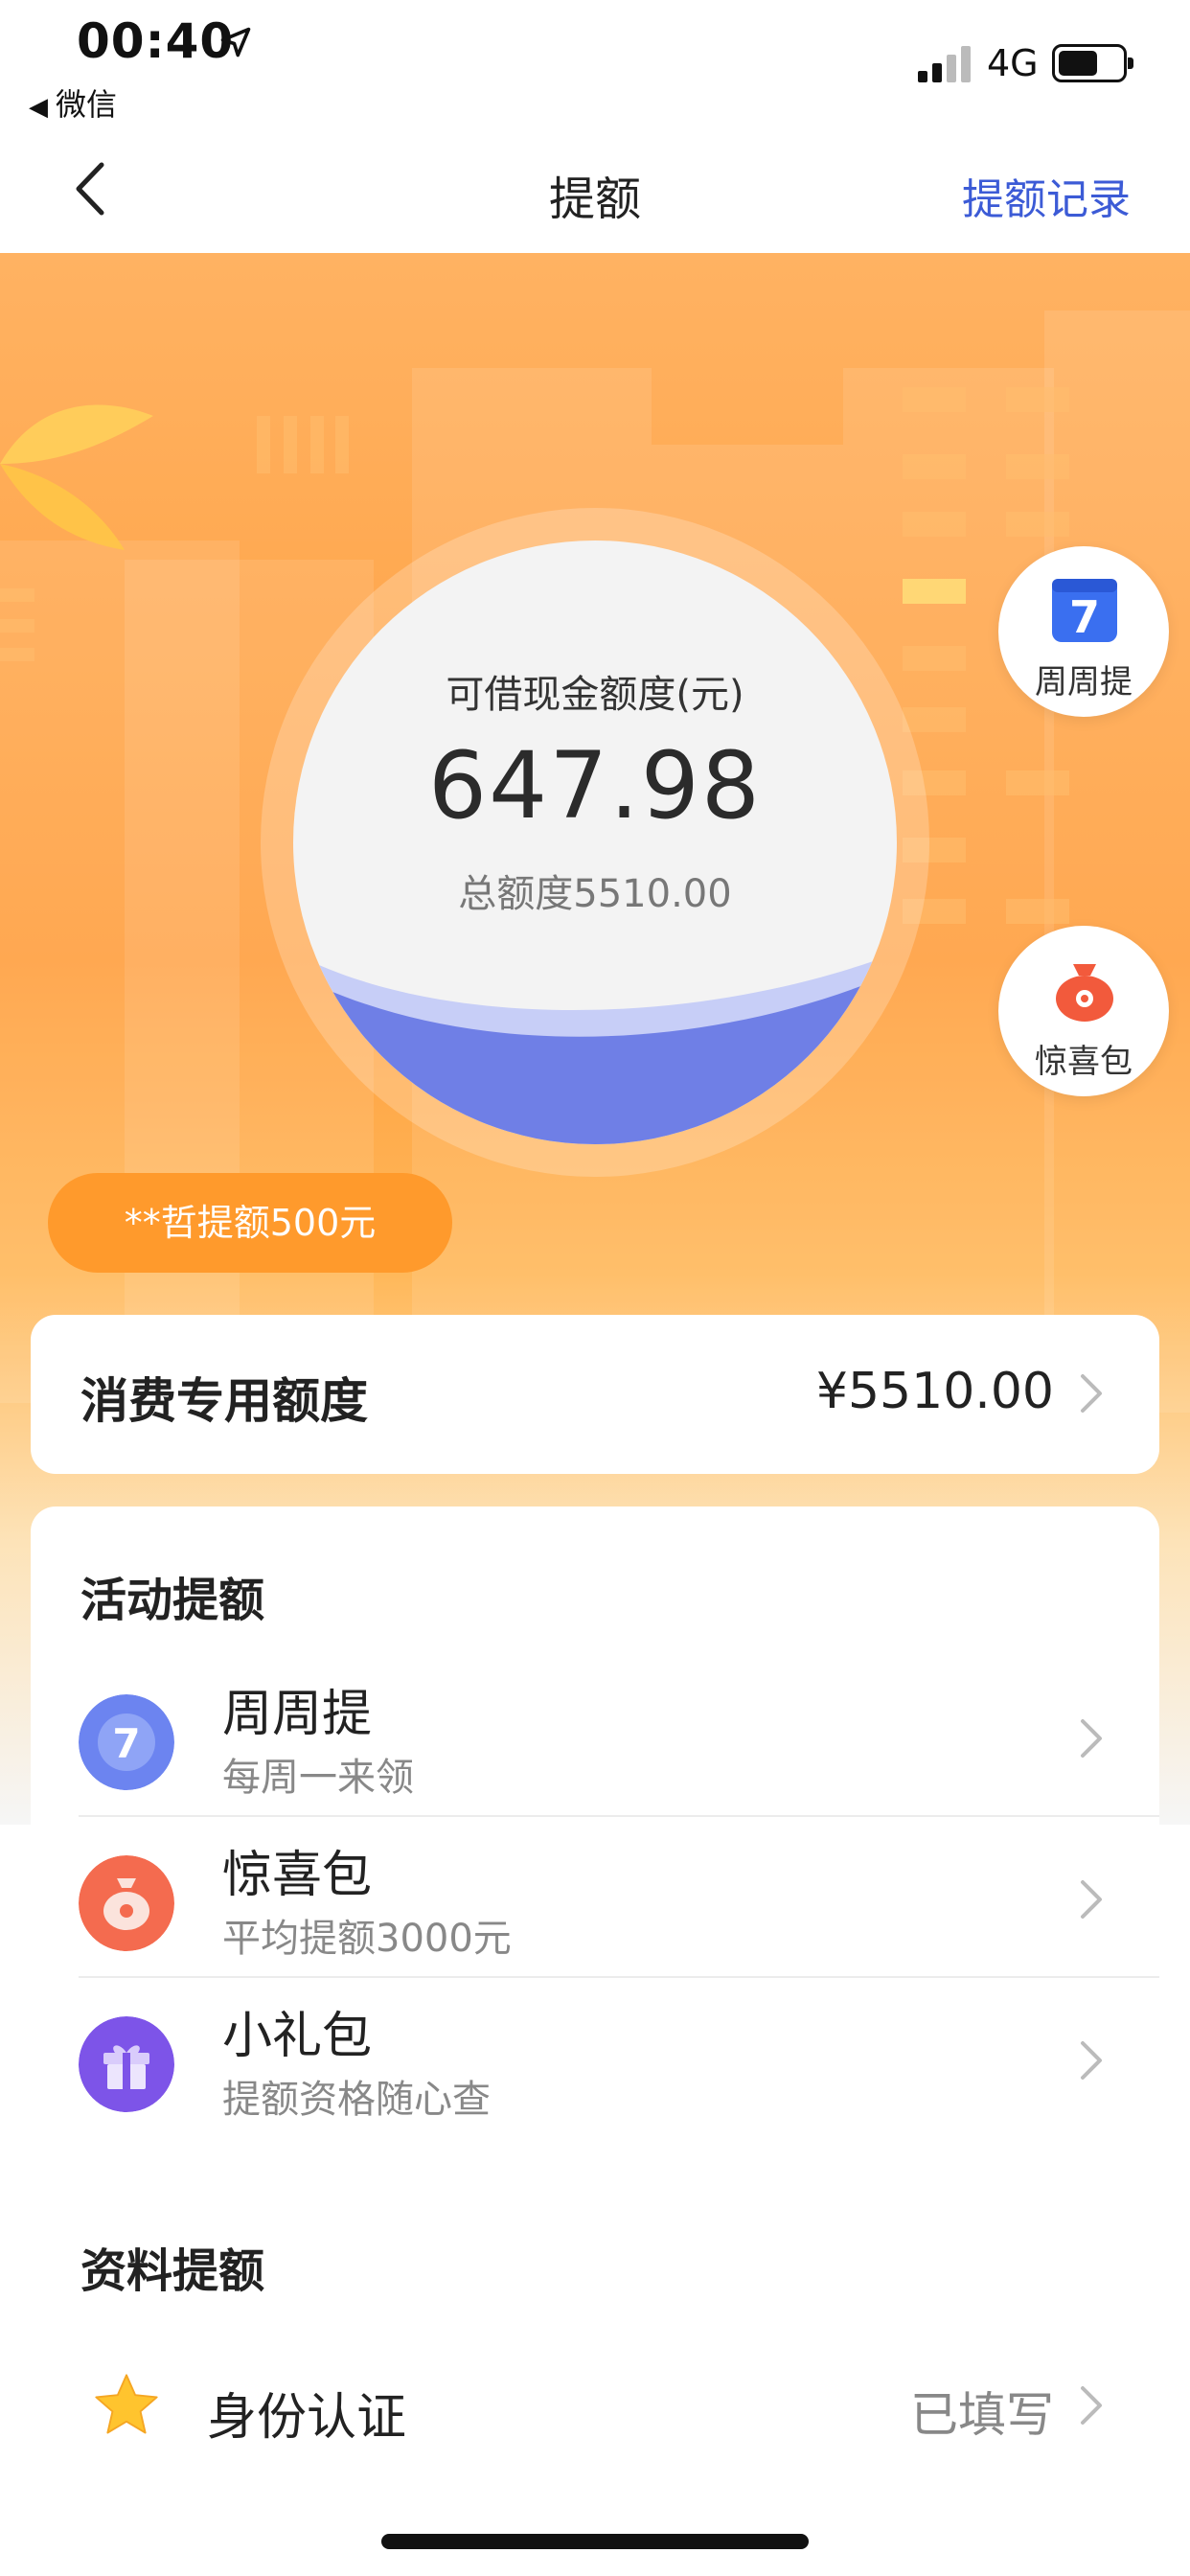  What do you see at coordinates (307, 2418) in the screenshot?
I see `info-row-title: 身份认证` at bounding box center [307, 2418].